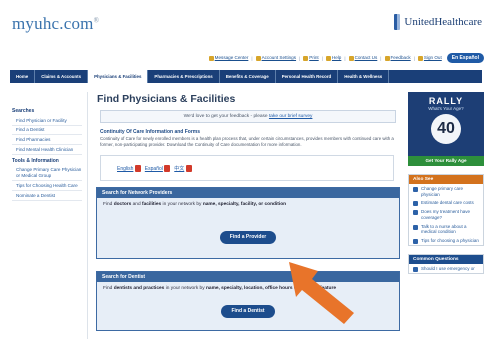  I want to click on utility-link-message-center: Message Center, so click(228, 58).